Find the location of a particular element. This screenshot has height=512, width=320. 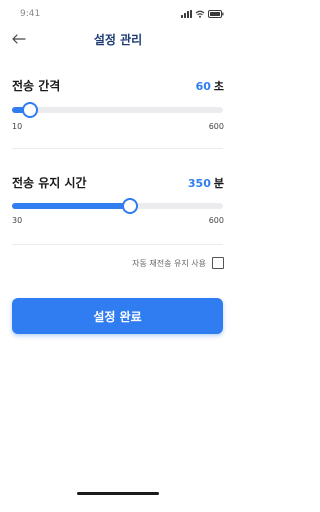

interval-max-label: 600 is located at coordinates (216, 126).